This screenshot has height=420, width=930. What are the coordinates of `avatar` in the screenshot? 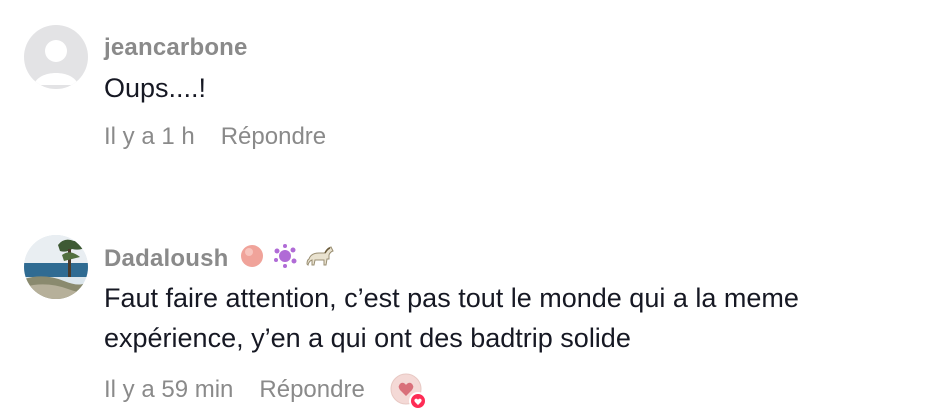 It's located at (56, 267).